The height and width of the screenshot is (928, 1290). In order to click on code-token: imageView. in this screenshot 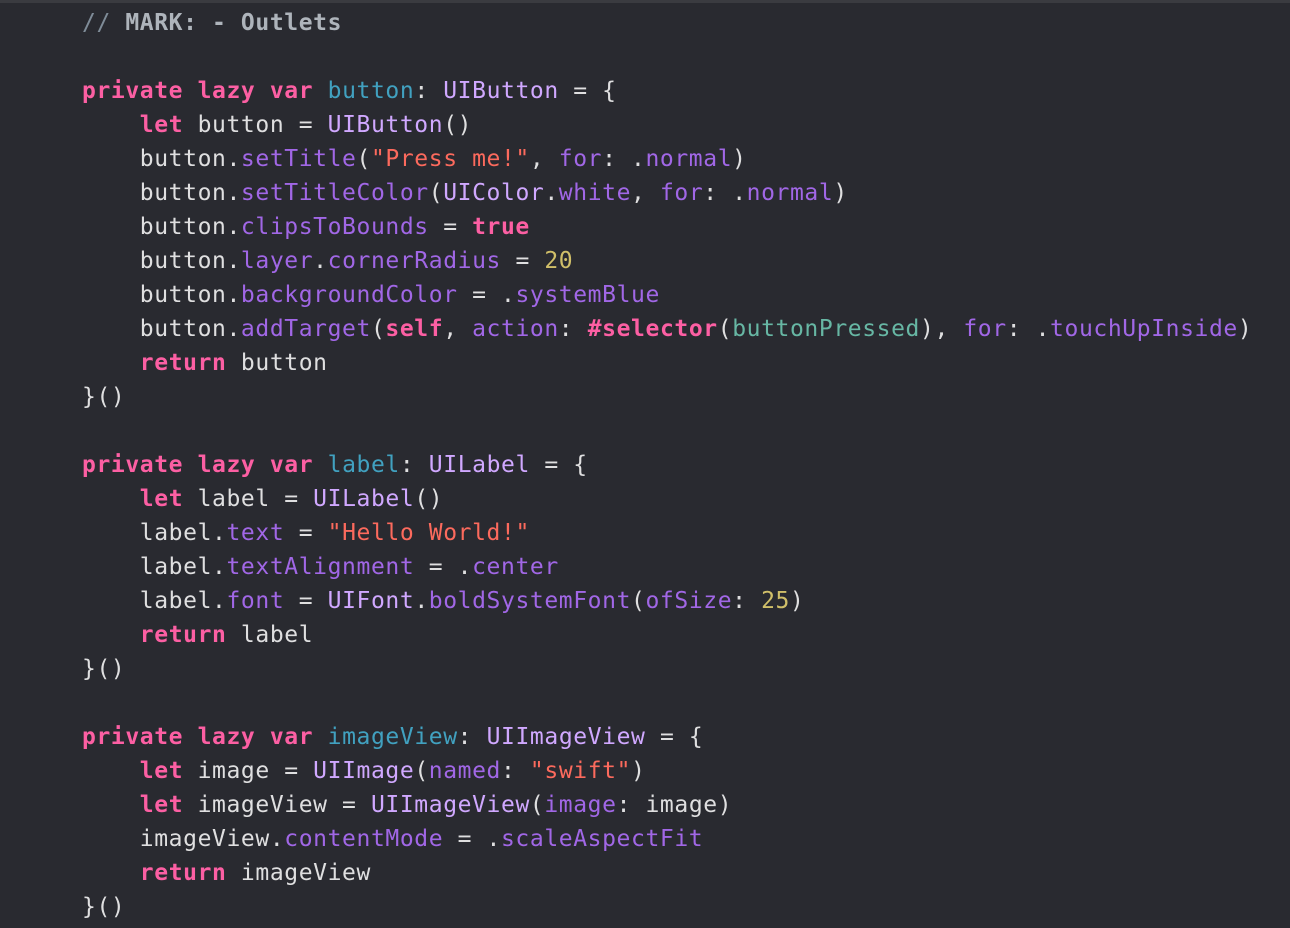, I will do `click(183, 839)`.